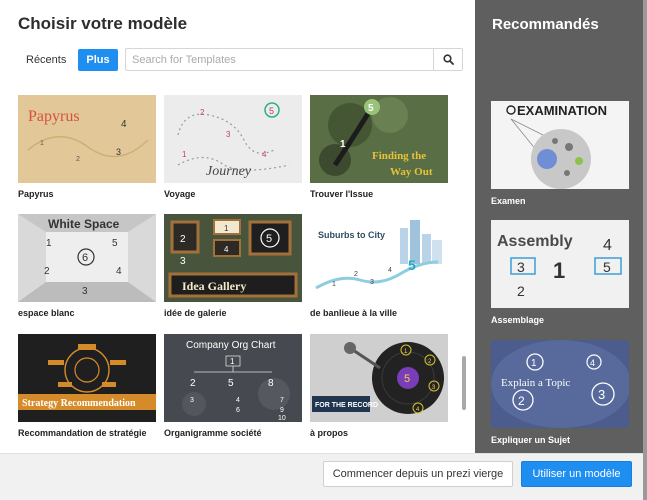 The image size is (647, 500). What do you see at coordinates (46, 60) in the screenshot?
I see `tab-recents: Récents` at bounding box center [46, 60].